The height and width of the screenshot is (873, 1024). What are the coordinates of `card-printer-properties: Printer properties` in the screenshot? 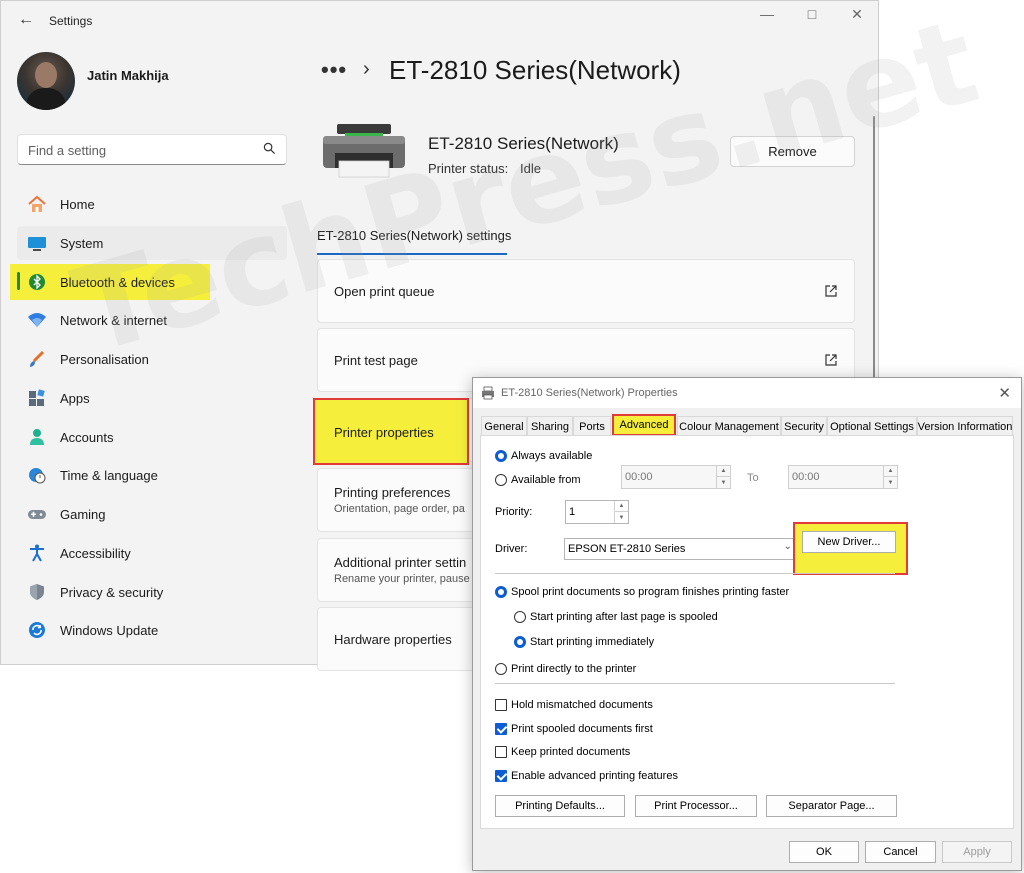 It's located at (391, 431).